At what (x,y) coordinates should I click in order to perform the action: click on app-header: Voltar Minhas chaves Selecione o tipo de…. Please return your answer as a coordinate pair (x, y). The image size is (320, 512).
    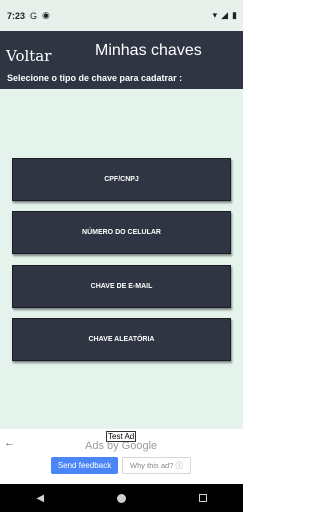
    Looking at the image, I should click on (121, 60).